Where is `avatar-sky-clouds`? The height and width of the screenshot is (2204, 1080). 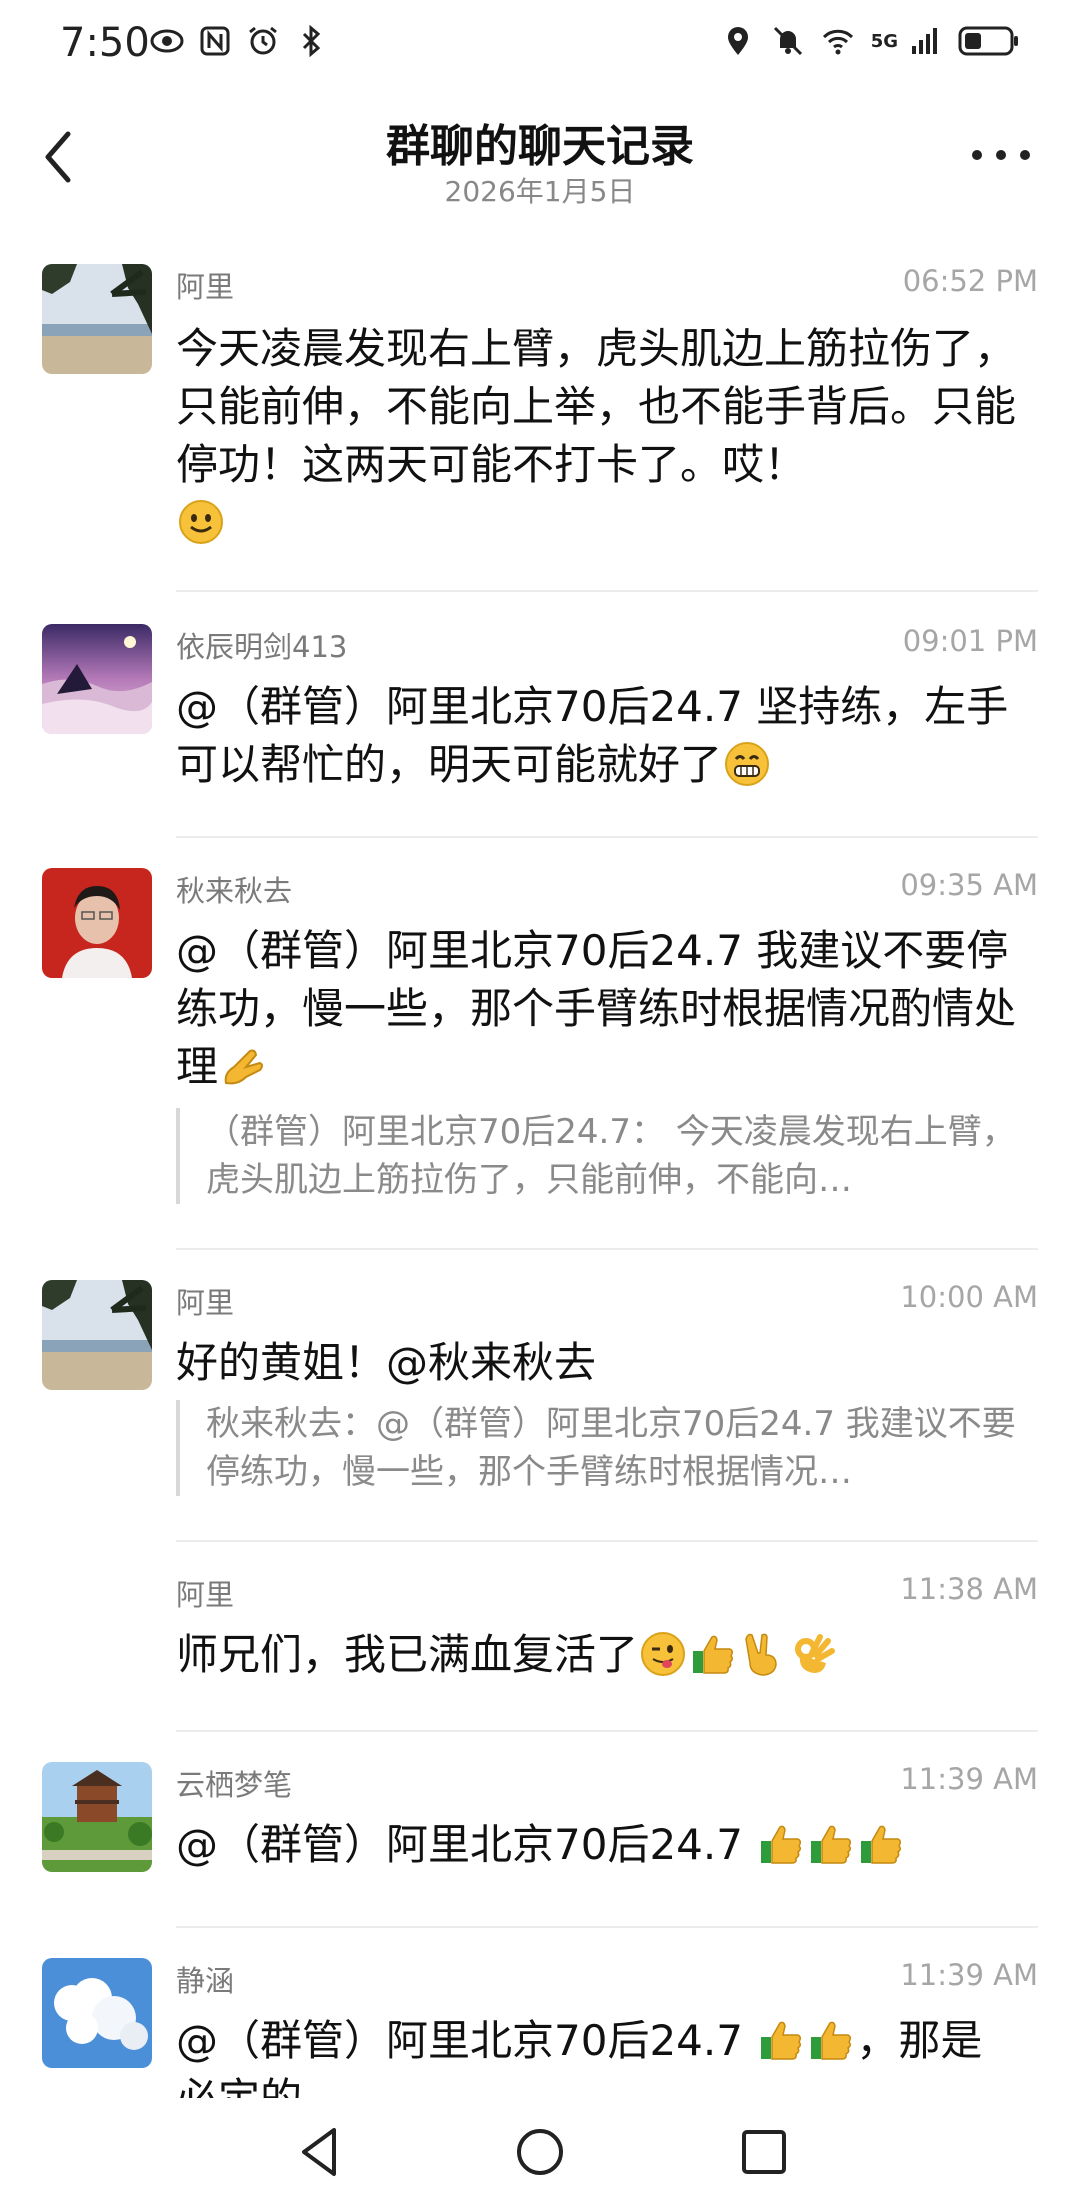
avatar-sky-clouds is located at coordinates (97, 2013).